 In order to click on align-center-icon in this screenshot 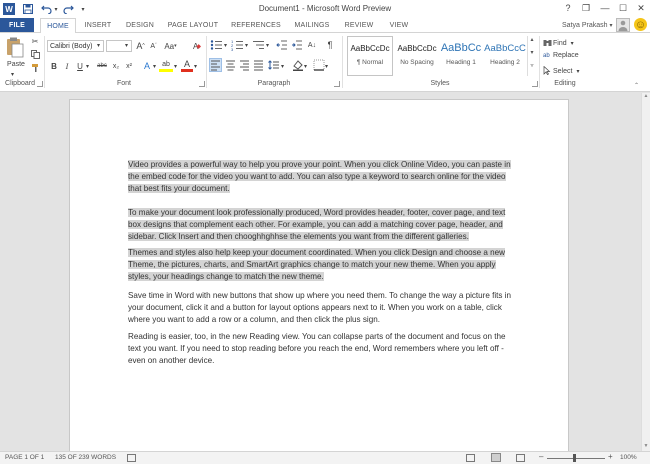, I will do `click(230, 65)`.